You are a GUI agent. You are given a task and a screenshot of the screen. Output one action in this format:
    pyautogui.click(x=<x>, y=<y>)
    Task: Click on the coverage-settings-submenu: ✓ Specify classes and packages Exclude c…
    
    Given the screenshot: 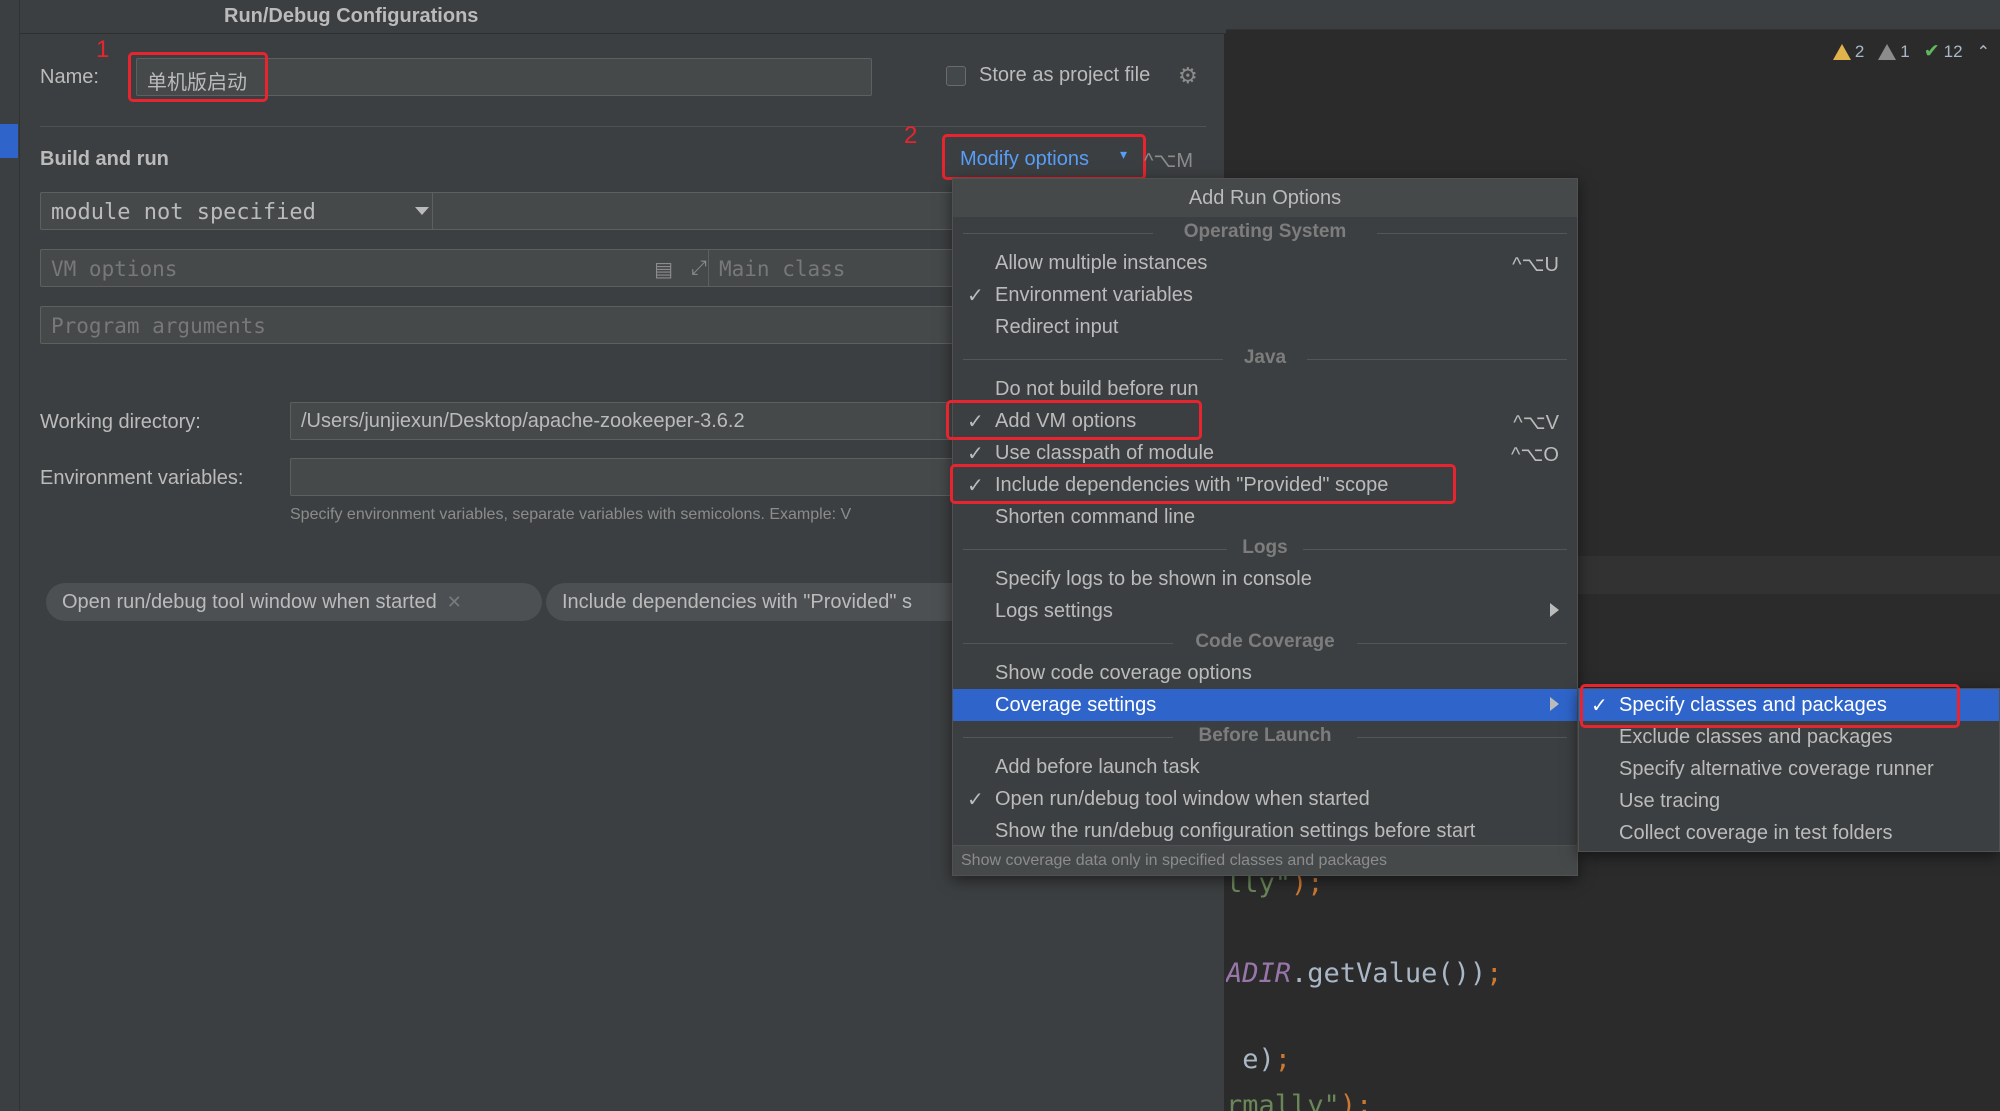 What is the action you would take?
    pyautogui.click(x=1789, y=770)
    